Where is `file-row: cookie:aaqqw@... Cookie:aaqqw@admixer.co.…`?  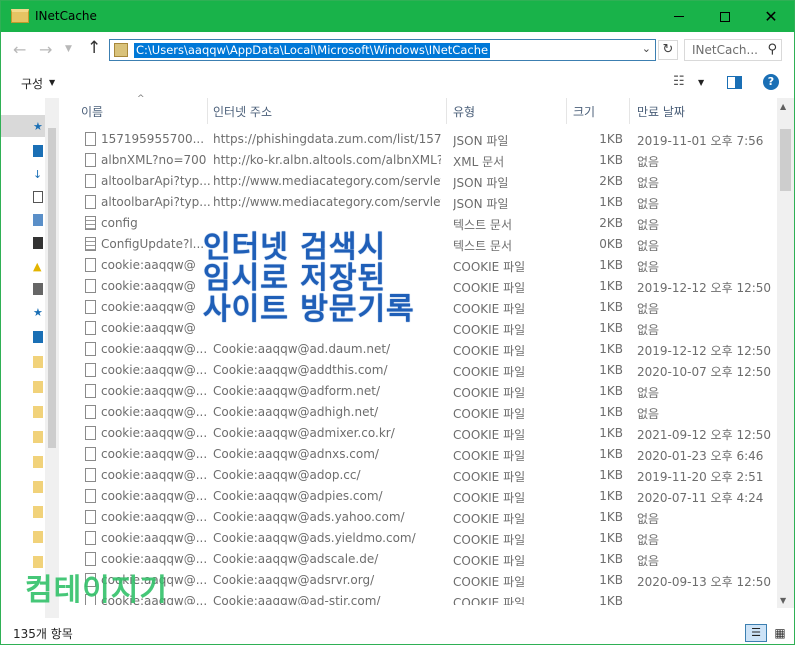
file-row: cookie:aaqqw@... Cookie:aaqqw@admixer.co.… is located at coordinates (424, 433).